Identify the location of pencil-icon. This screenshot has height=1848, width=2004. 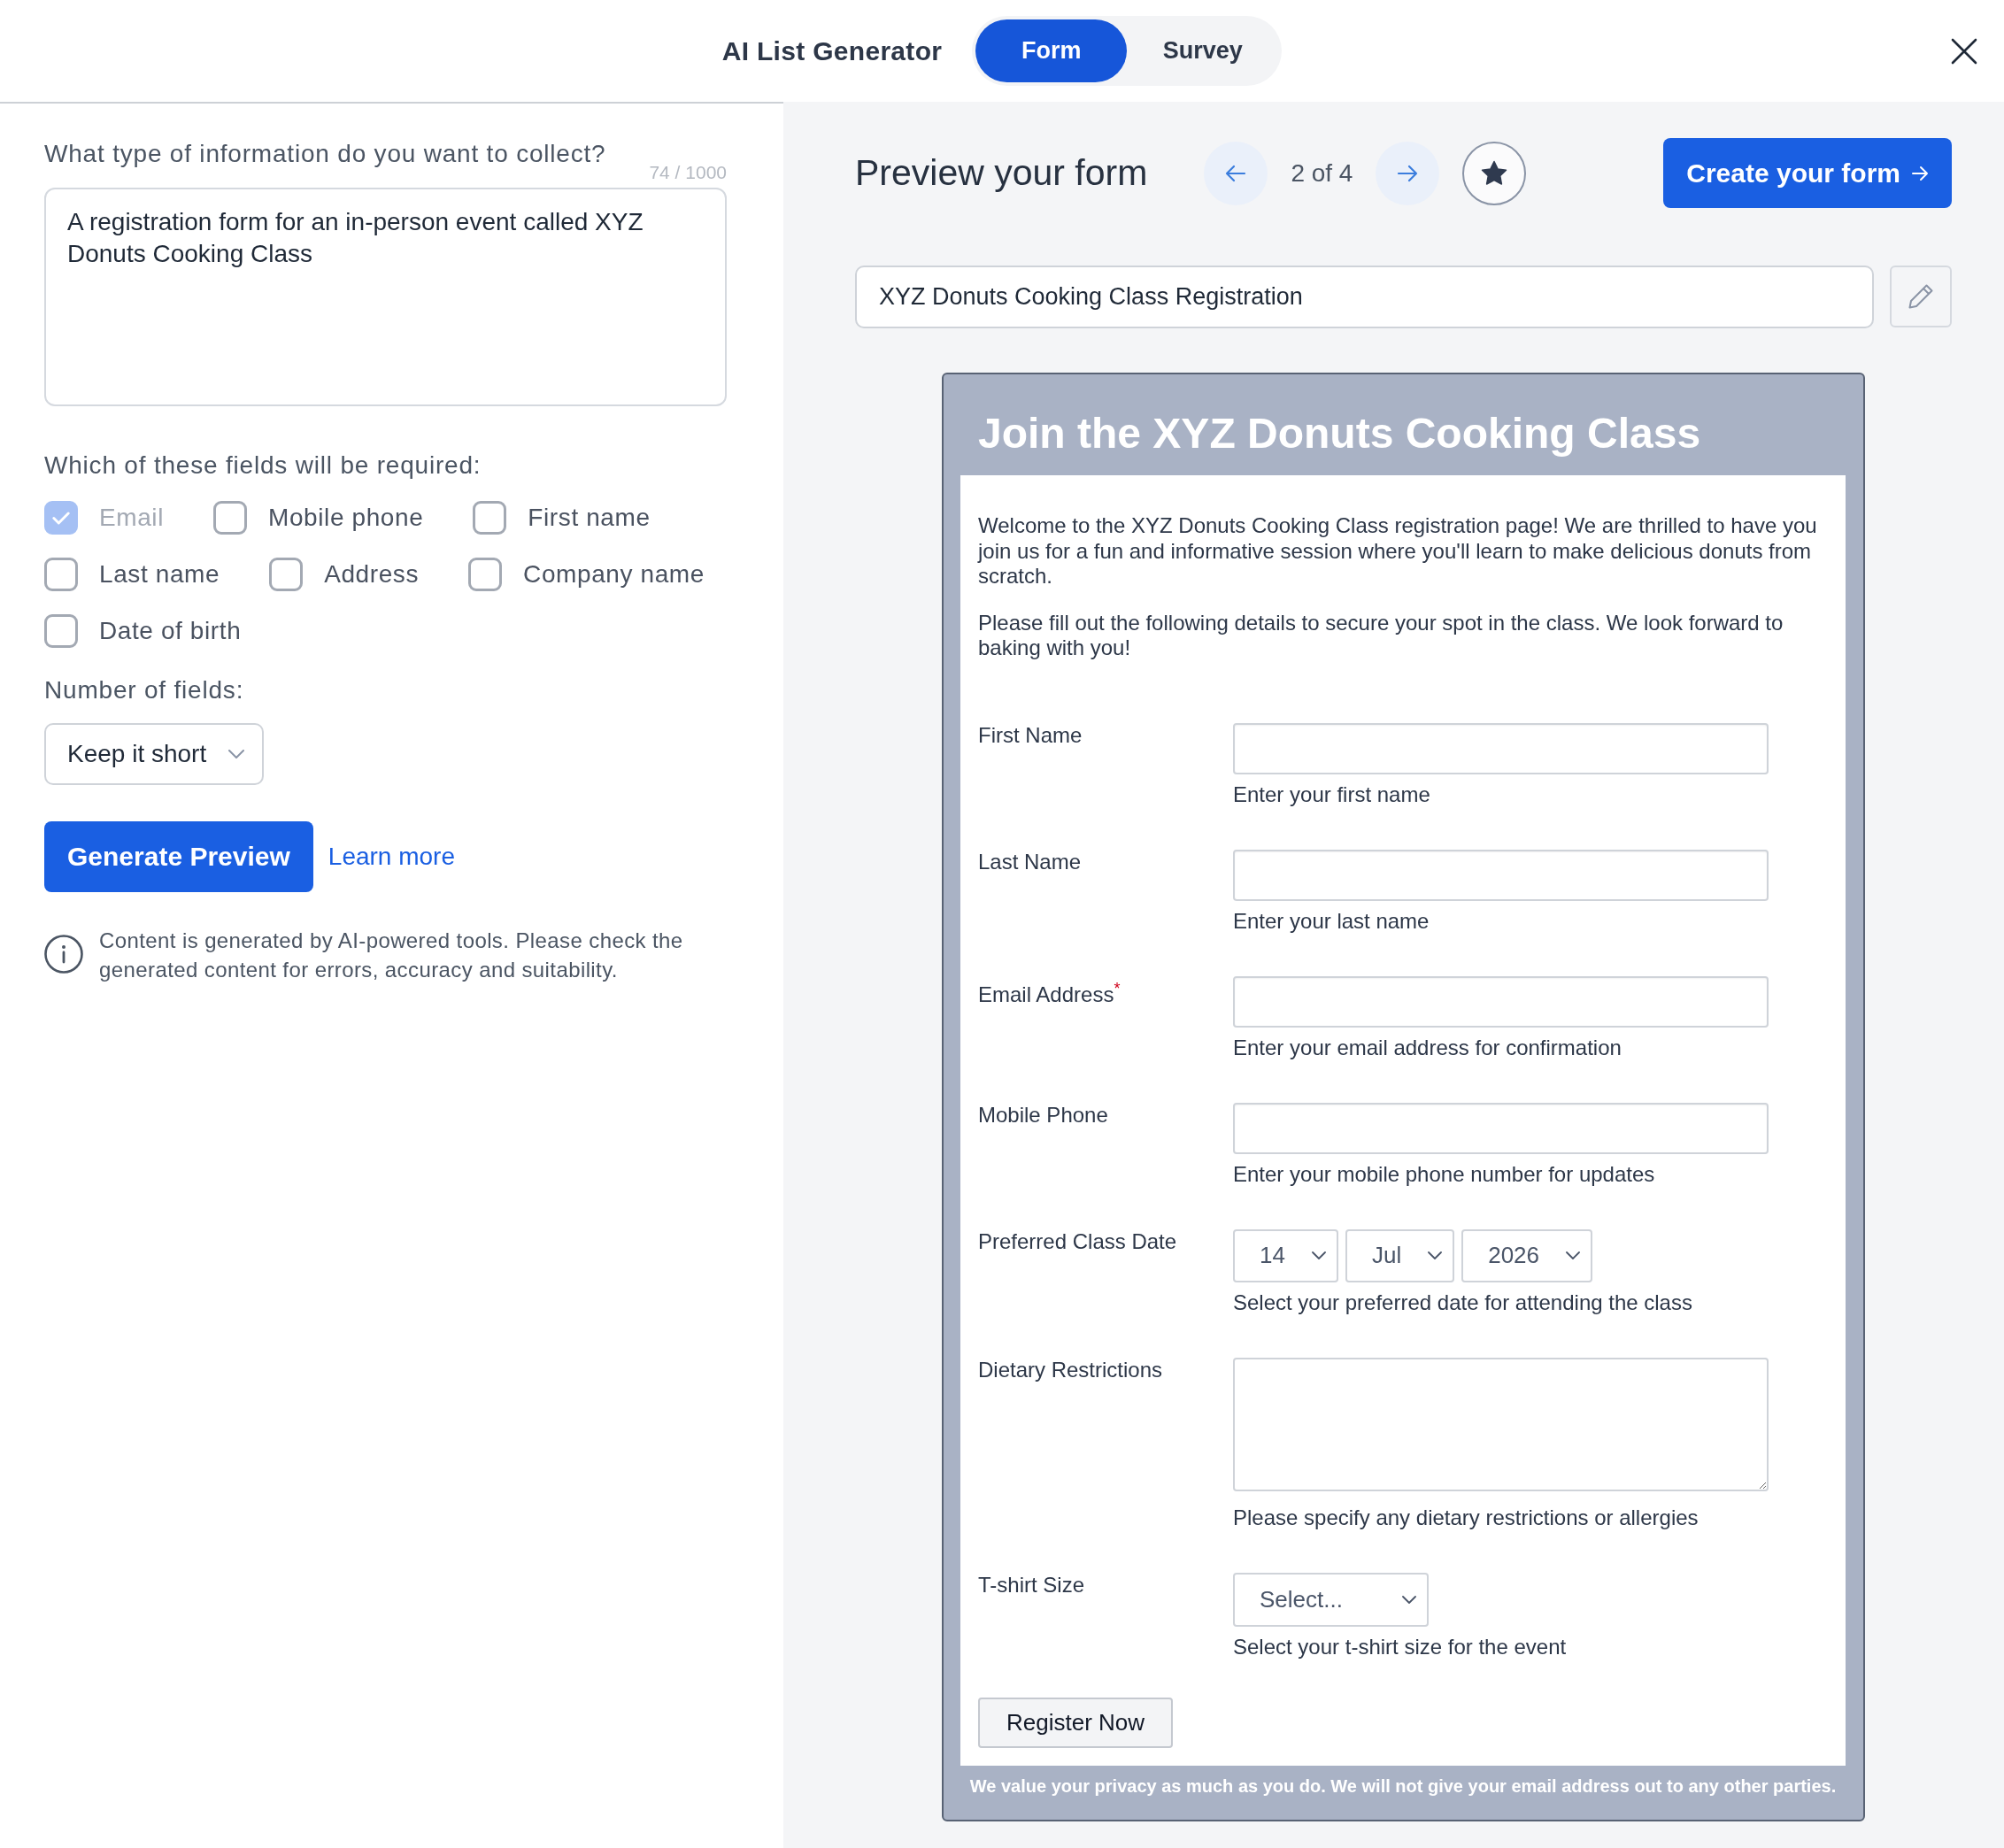
(1921, 297).